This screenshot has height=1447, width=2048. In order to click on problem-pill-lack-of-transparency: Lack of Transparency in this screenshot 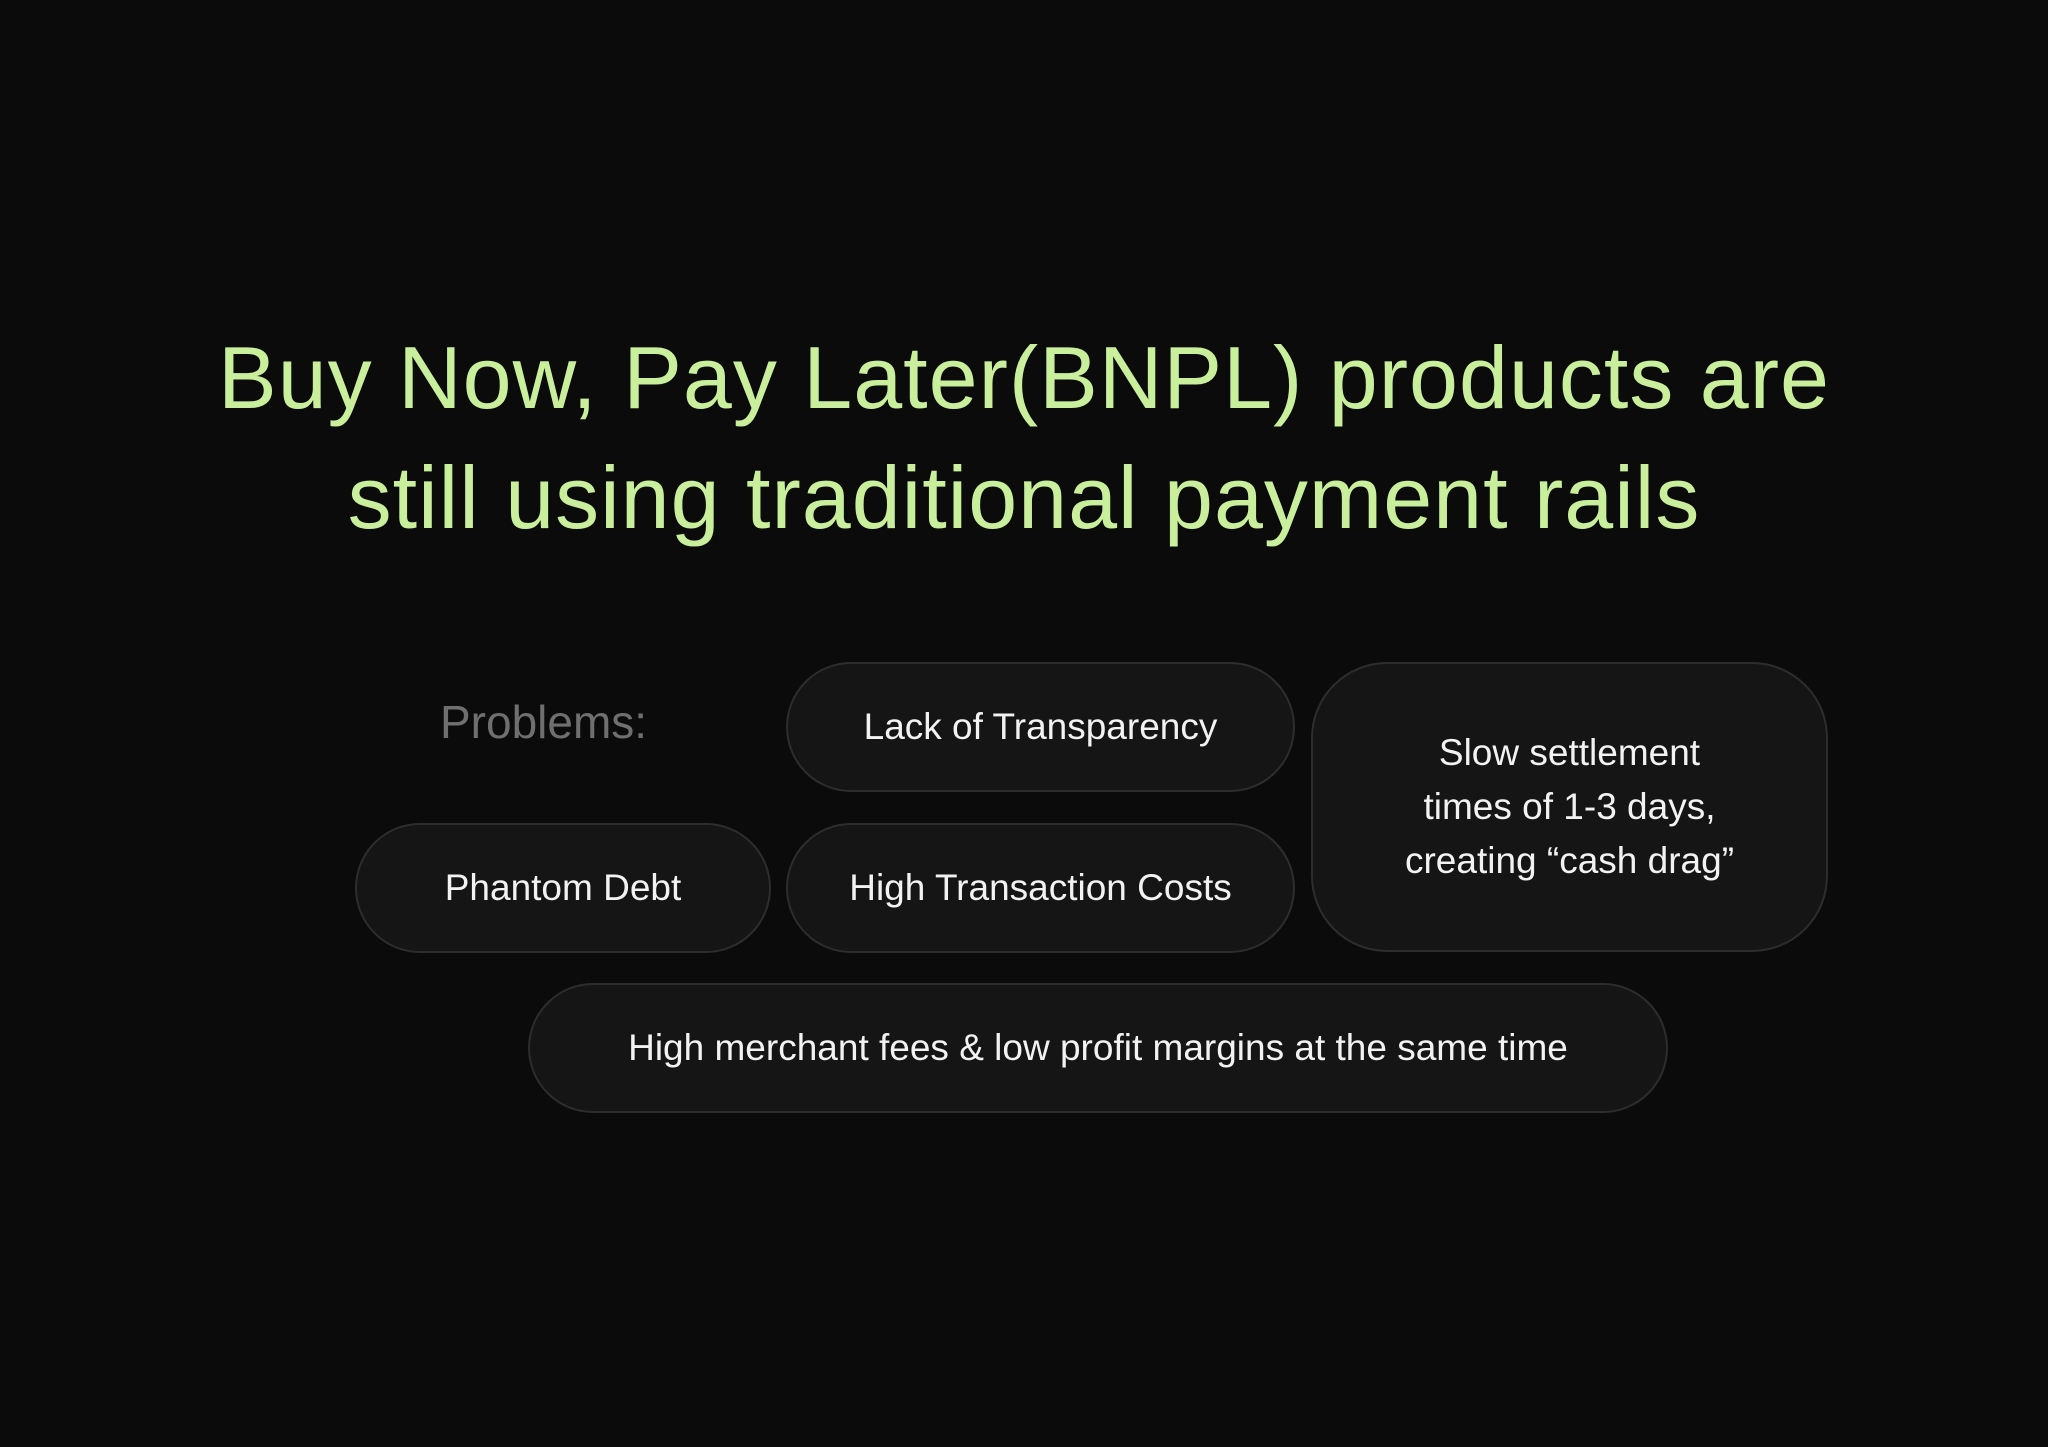, I will do `click(1040, 727)`.